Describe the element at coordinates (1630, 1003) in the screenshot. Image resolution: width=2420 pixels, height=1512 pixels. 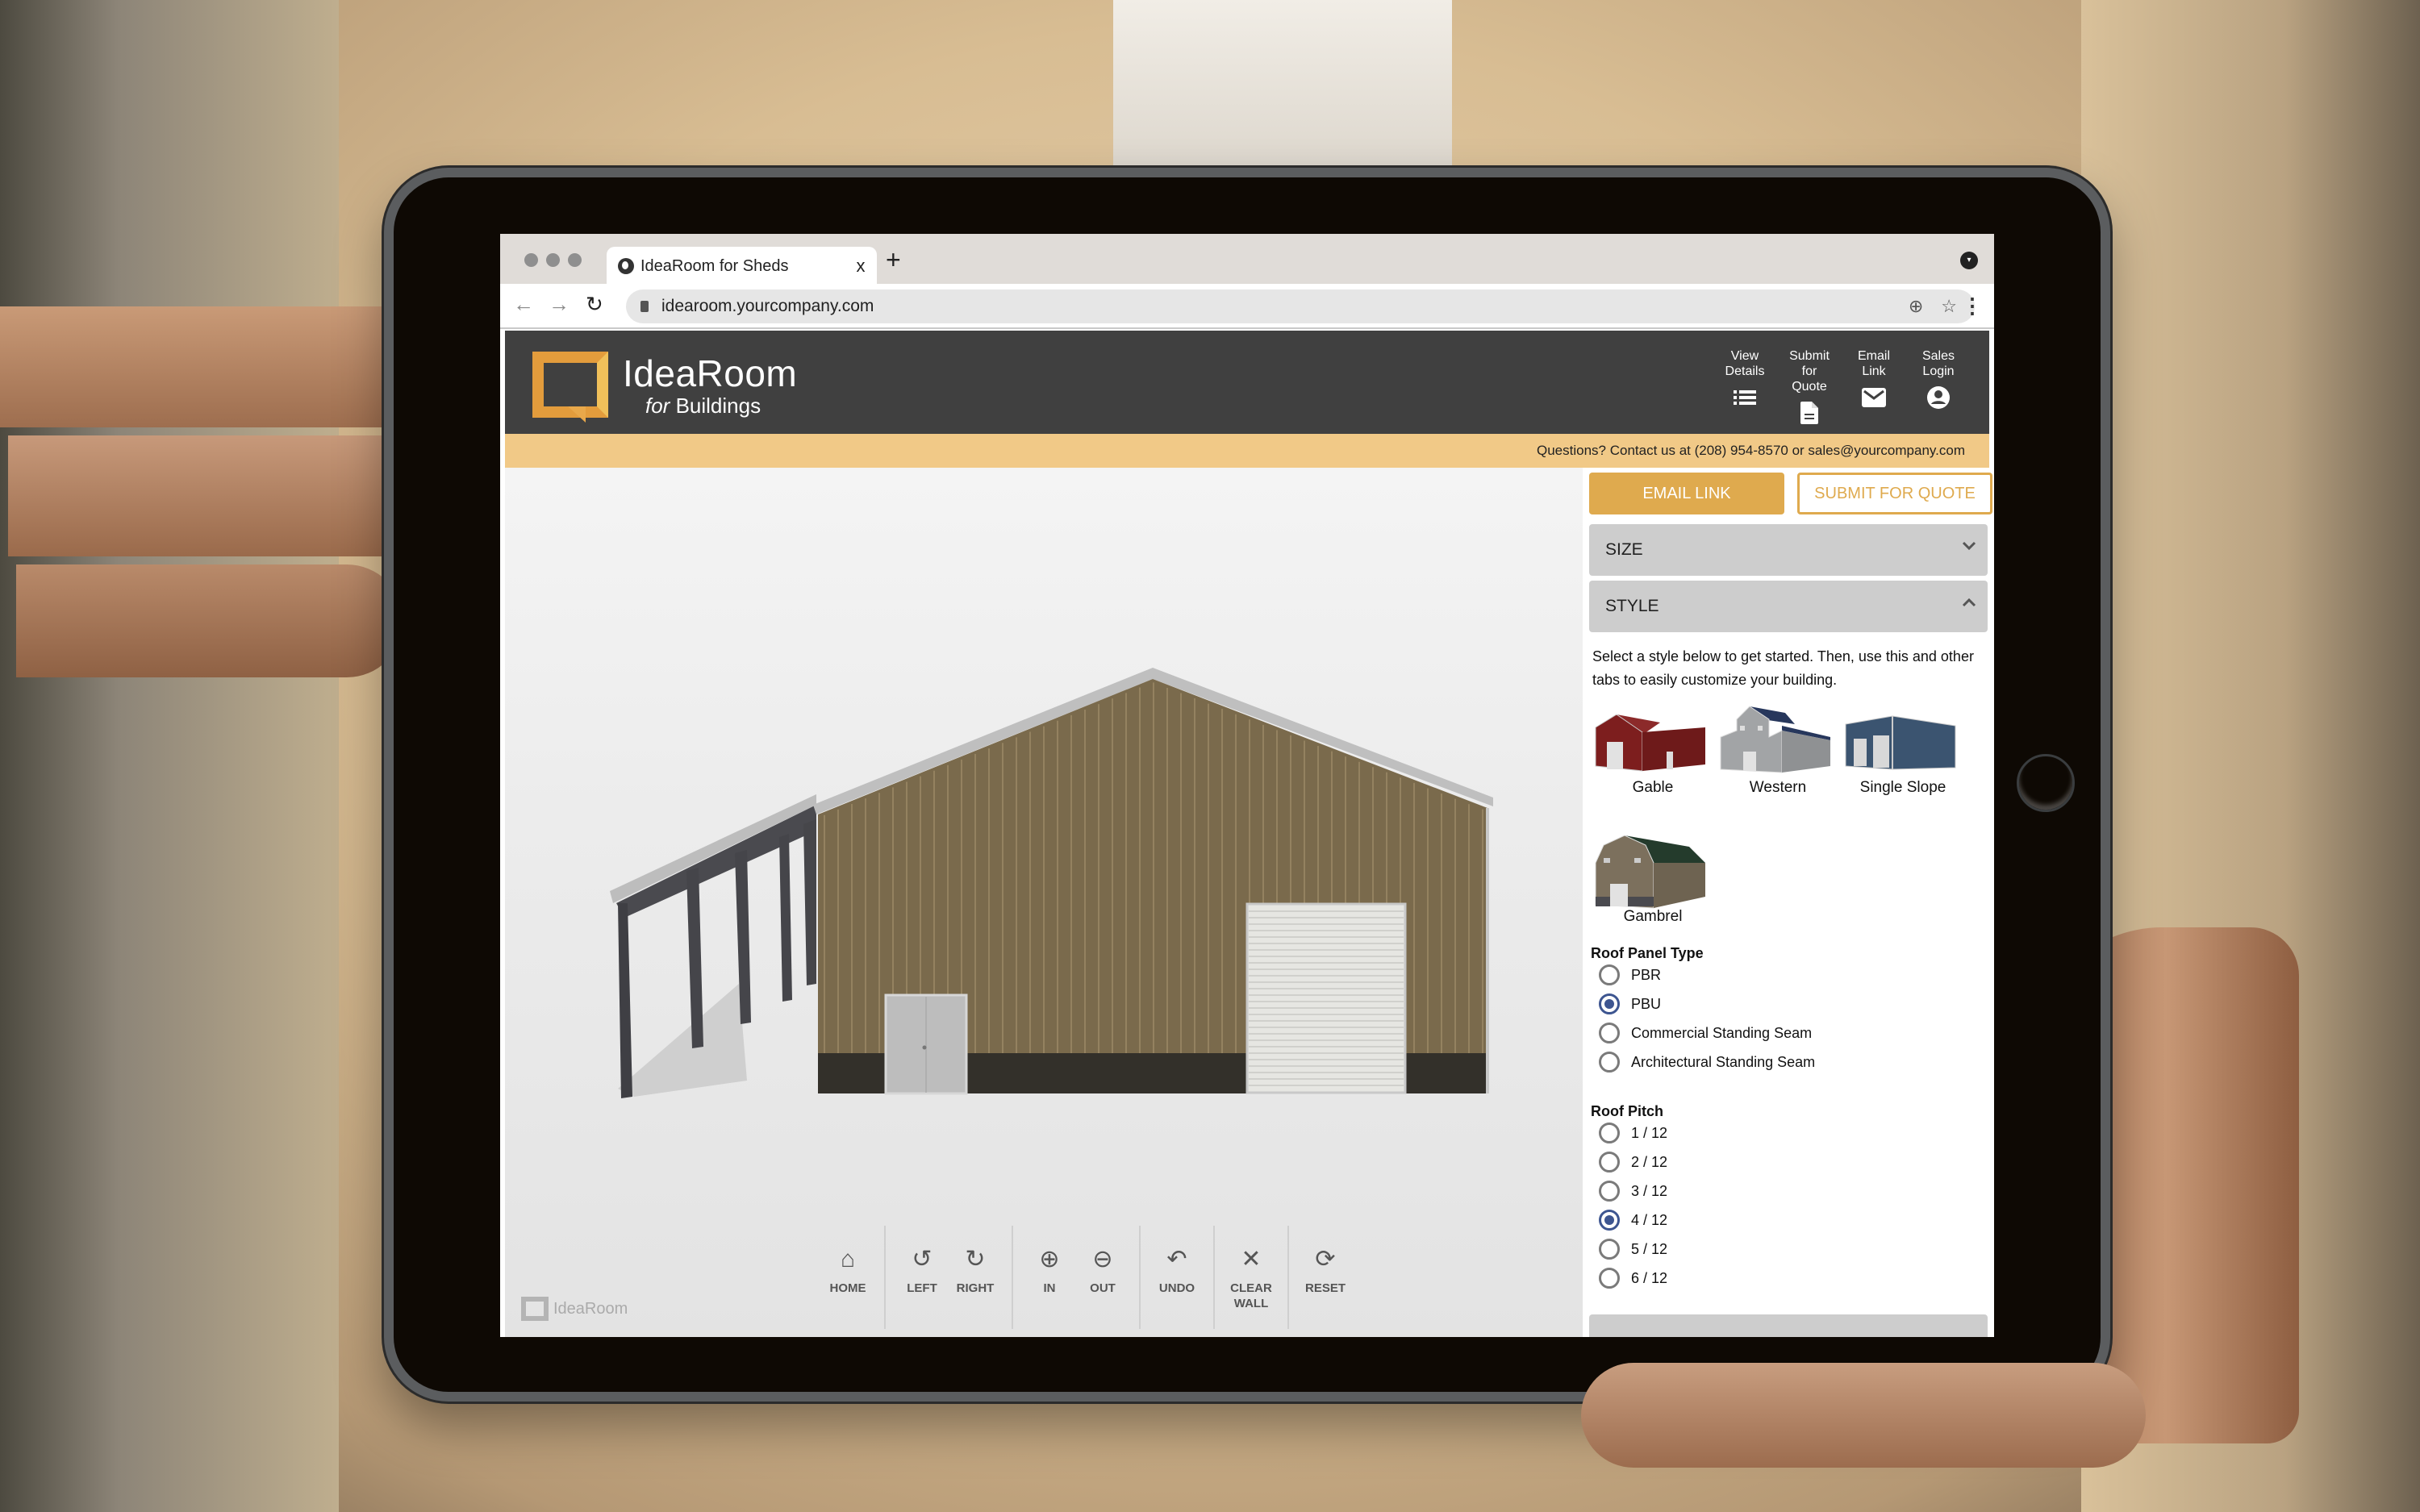
I see `roof-panel-option: PBU` at that location.